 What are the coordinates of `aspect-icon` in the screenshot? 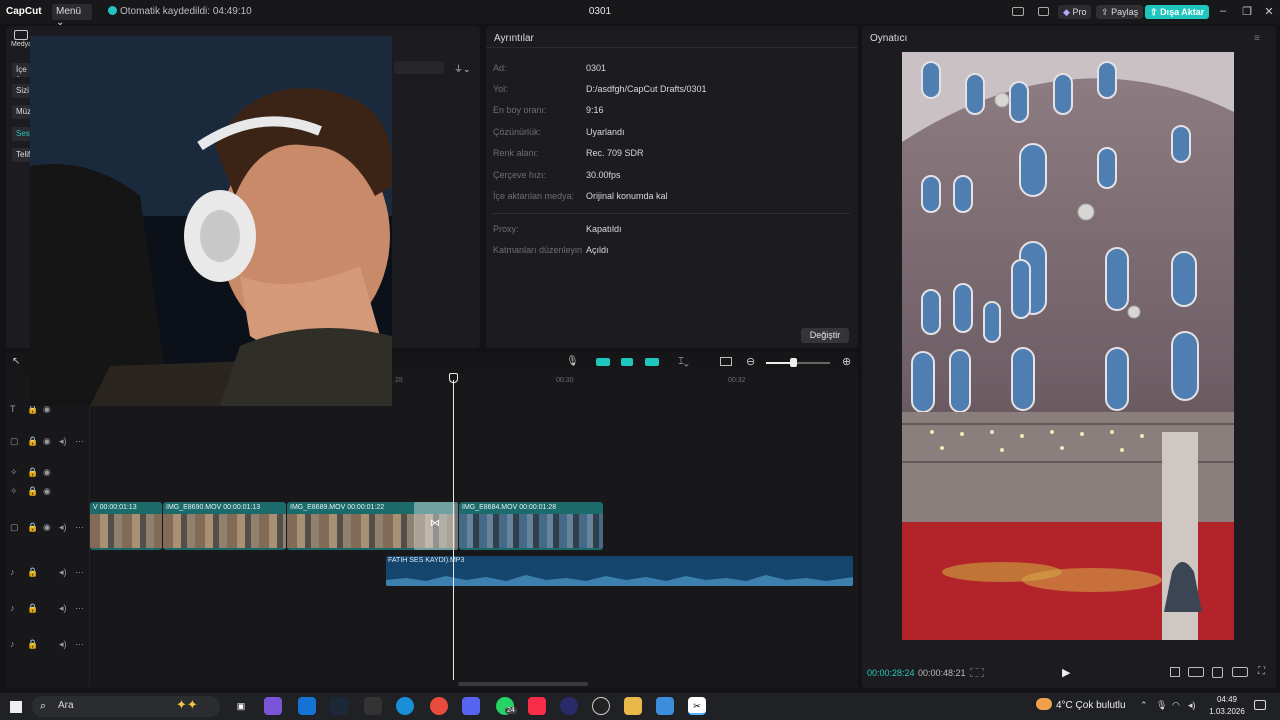 It's located at (1240, 672).